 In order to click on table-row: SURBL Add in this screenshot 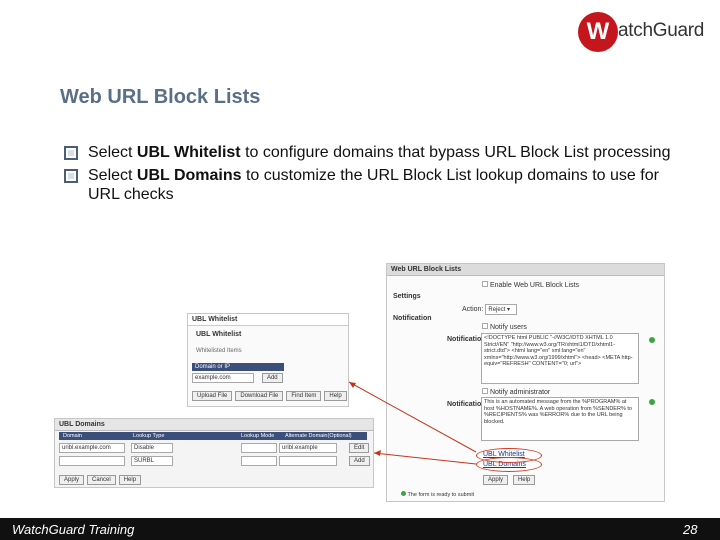, I will do `click(214, 461)`.